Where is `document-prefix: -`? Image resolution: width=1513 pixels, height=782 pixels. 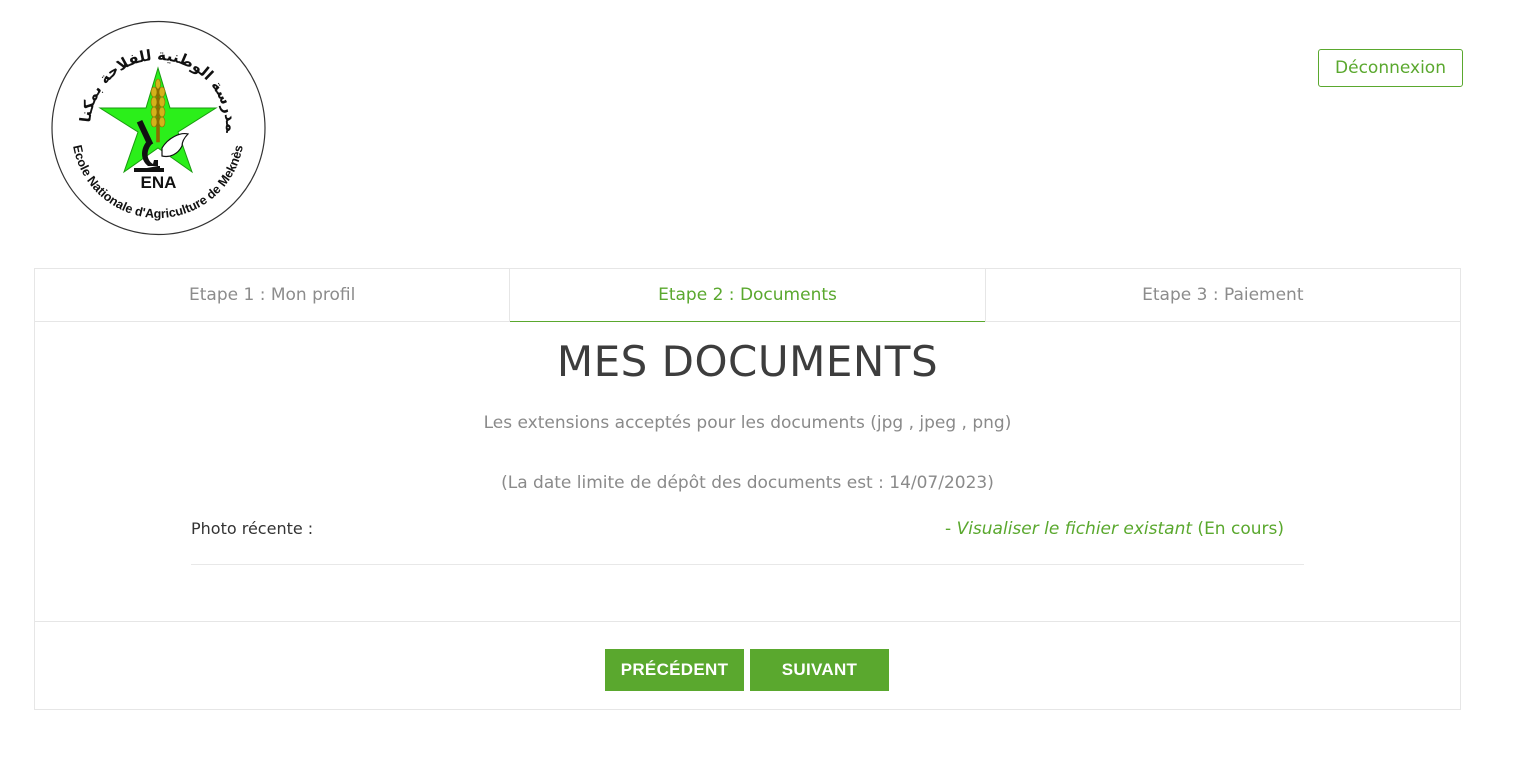
document-prefix: - is located at coordinates (951, 529).